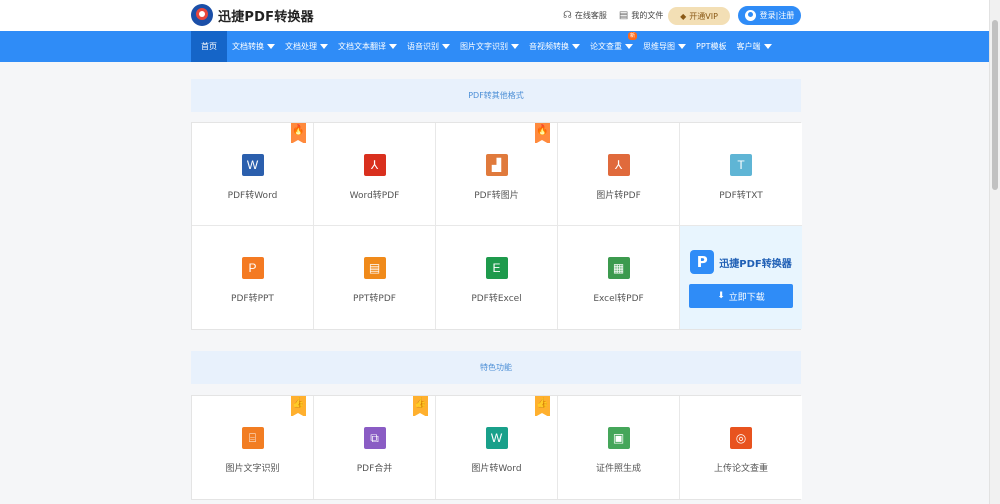  I want to click on tool-tile-label: PDF转Word, so click(252, 196).